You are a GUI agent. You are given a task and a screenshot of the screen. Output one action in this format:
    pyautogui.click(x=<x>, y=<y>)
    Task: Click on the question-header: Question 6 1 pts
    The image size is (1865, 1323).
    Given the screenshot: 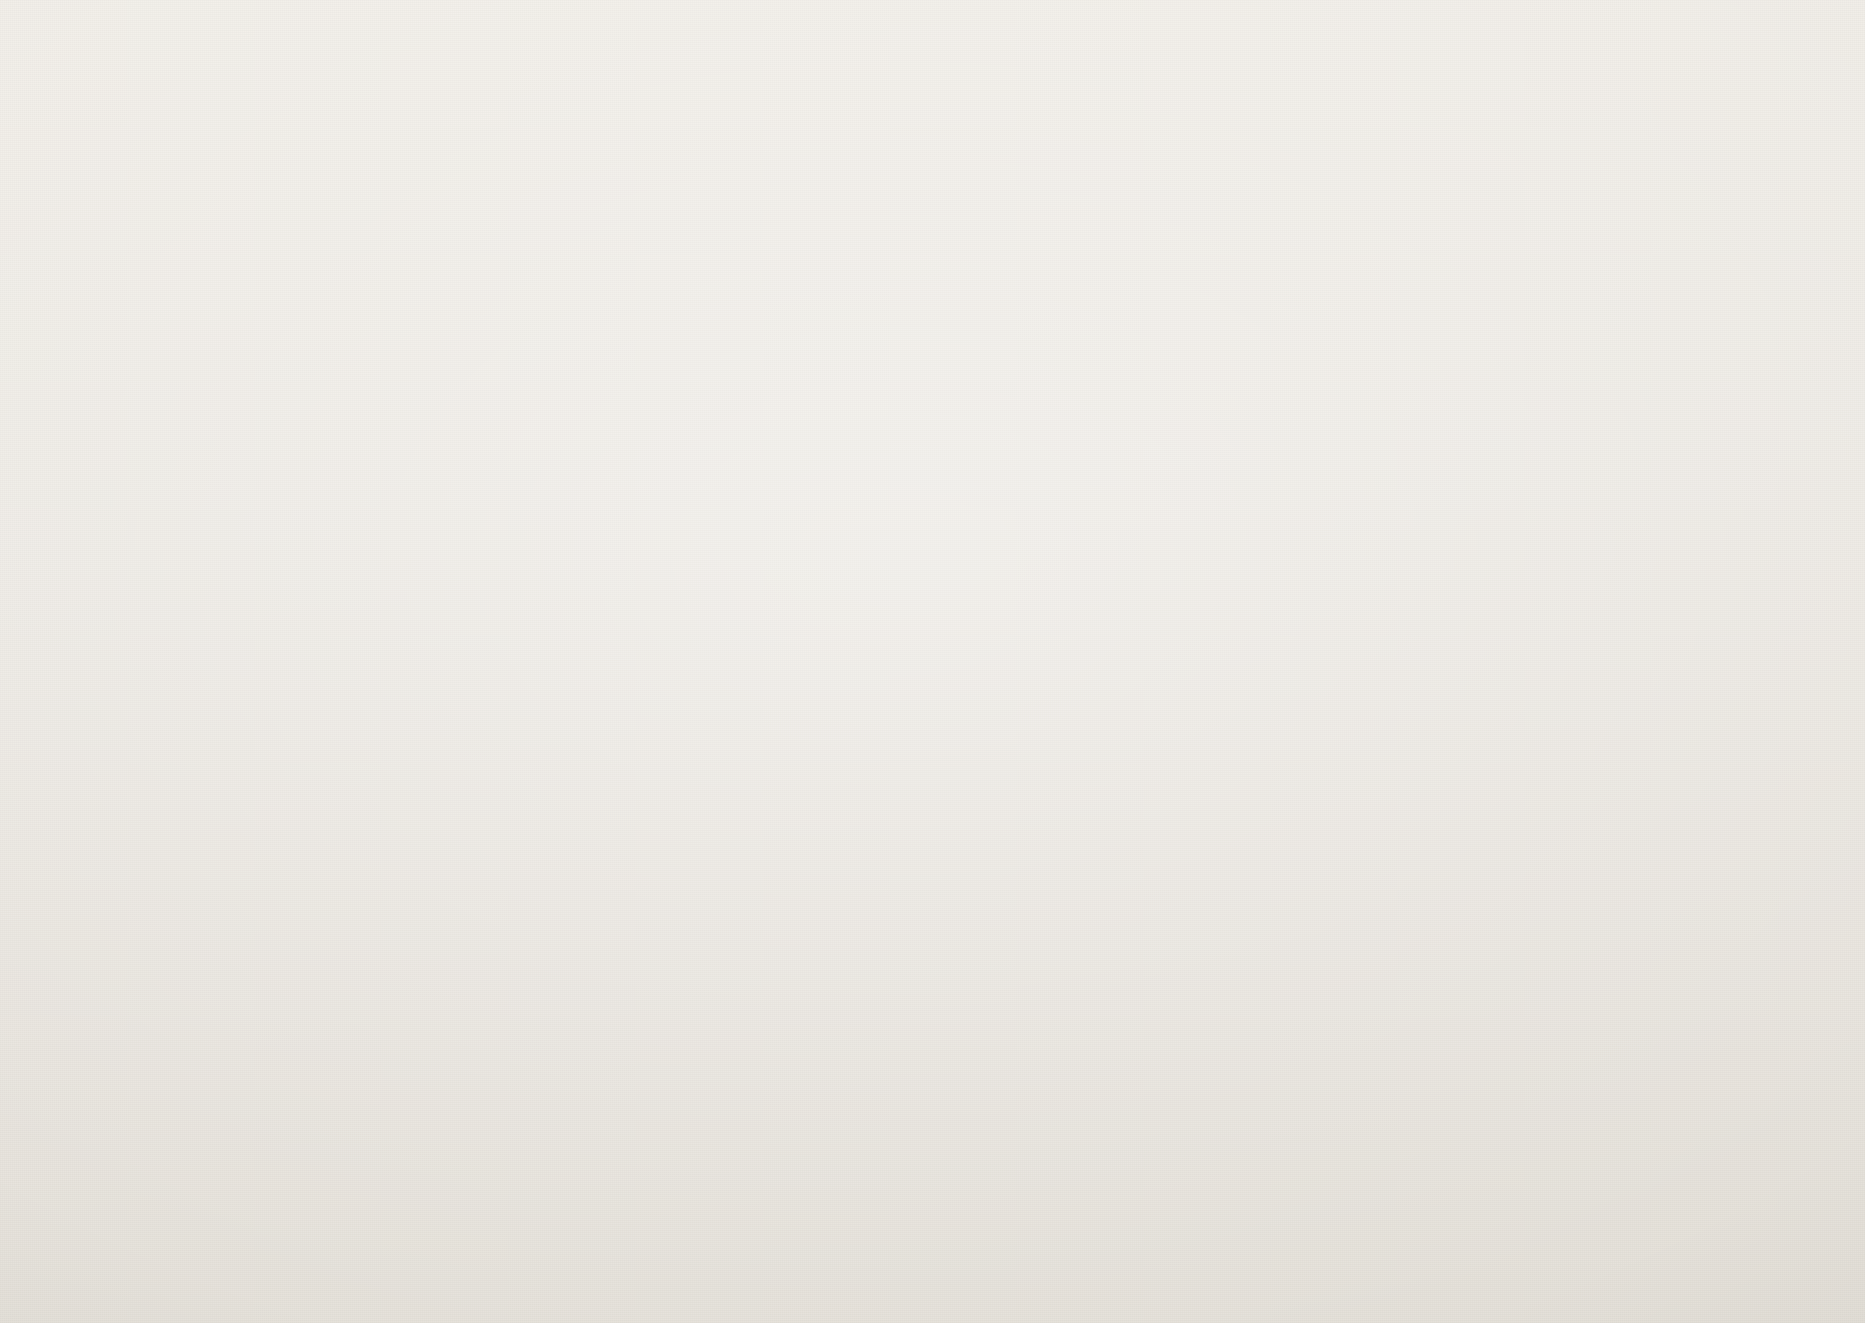 What is the action you would take?
    pyautogui.click(x=966, y=67)
    